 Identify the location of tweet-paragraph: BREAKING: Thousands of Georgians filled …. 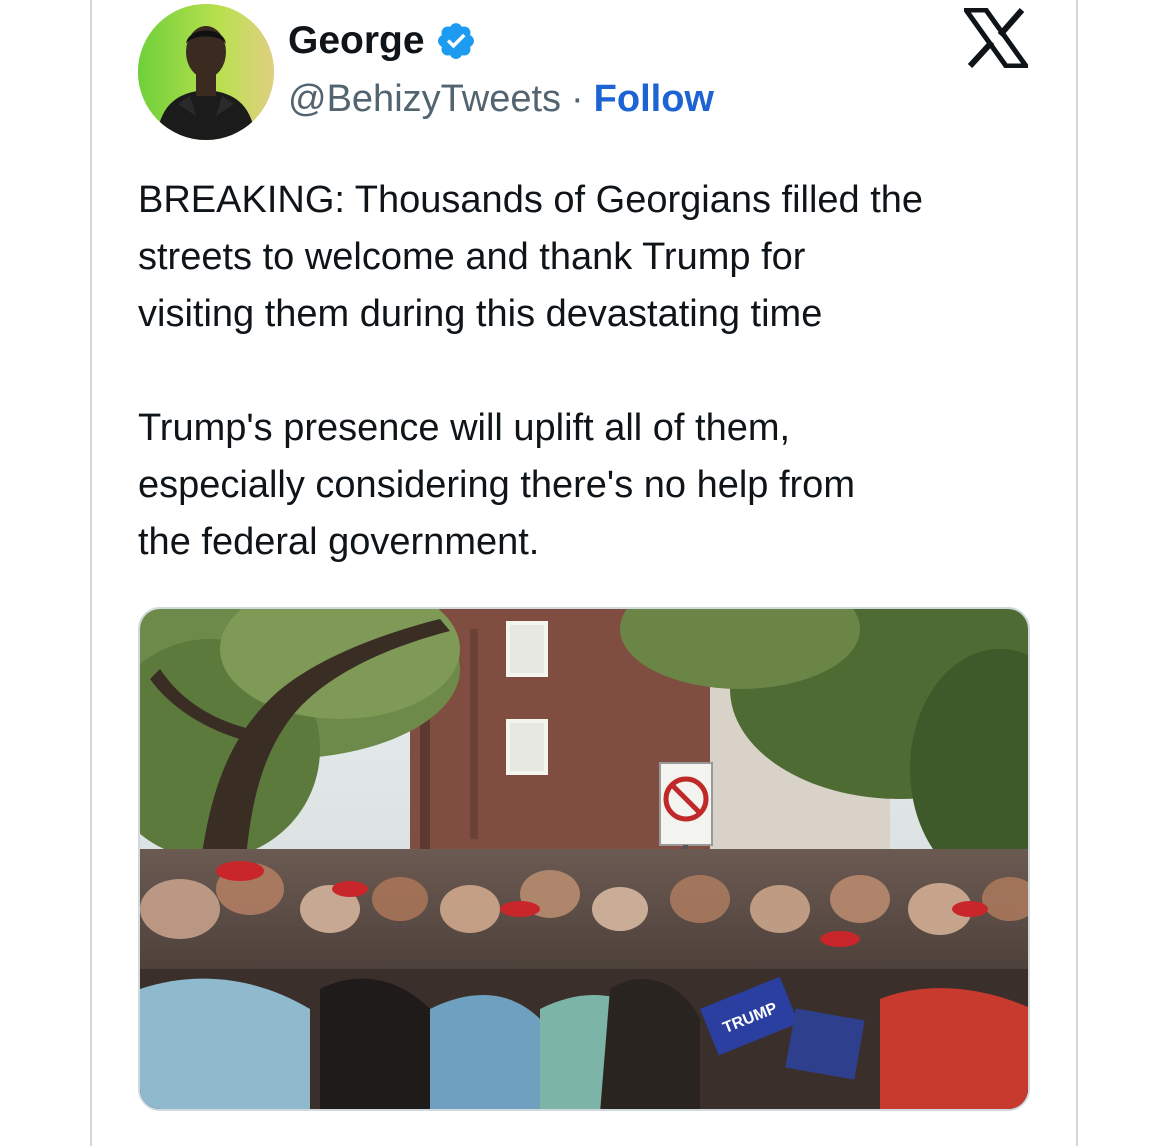
(531, 257).